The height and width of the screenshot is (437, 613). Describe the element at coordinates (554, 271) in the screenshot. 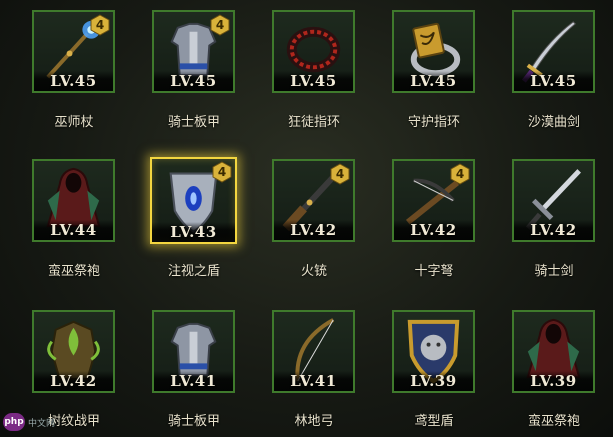

I see `item-name: 骑士剑` at that location.